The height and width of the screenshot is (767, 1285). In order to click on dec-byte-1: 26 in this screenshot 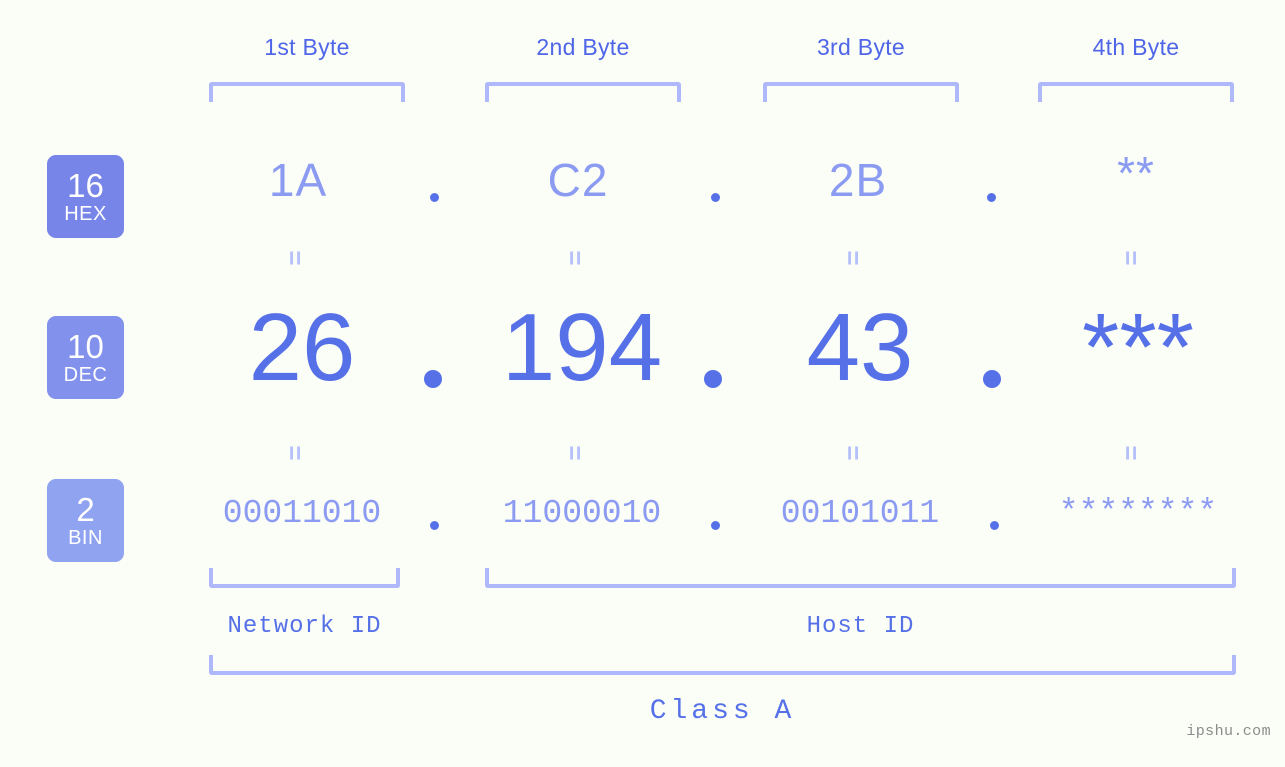, I will do `click(302, 347)`.